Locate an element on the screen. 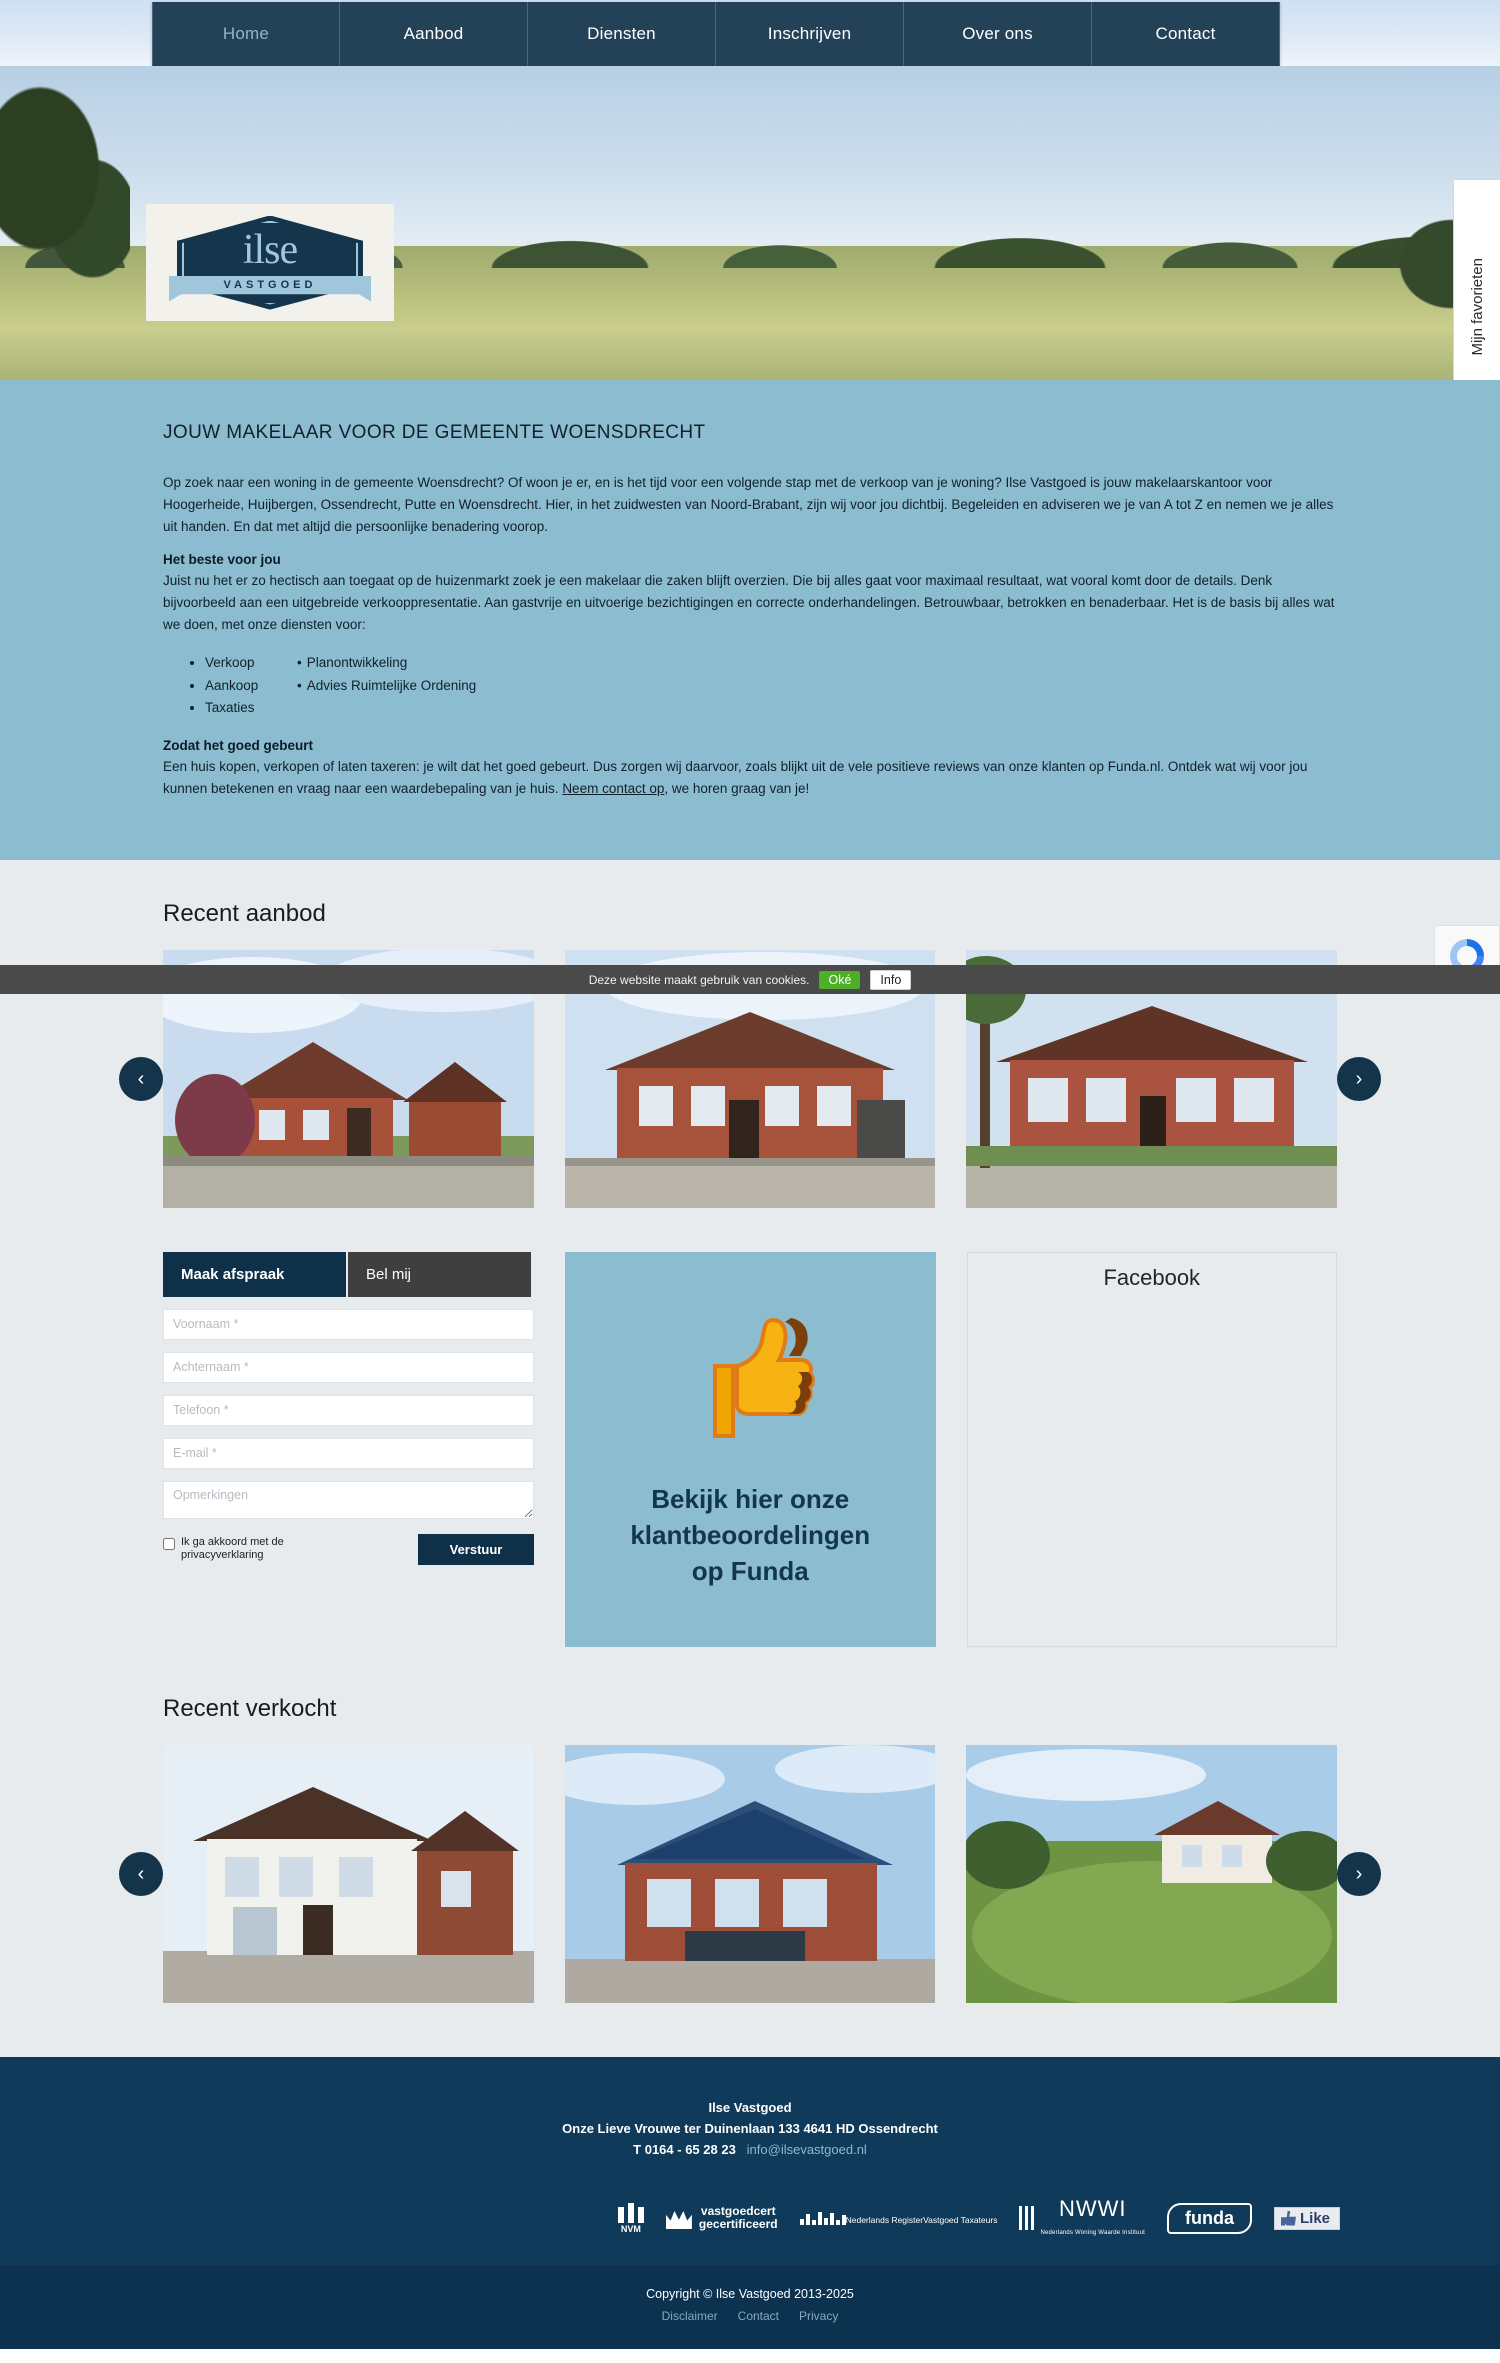 This screenshot has width=1500, height=2363. tab-bel-mij: Bel mij is located at coordinates (439, 1274).